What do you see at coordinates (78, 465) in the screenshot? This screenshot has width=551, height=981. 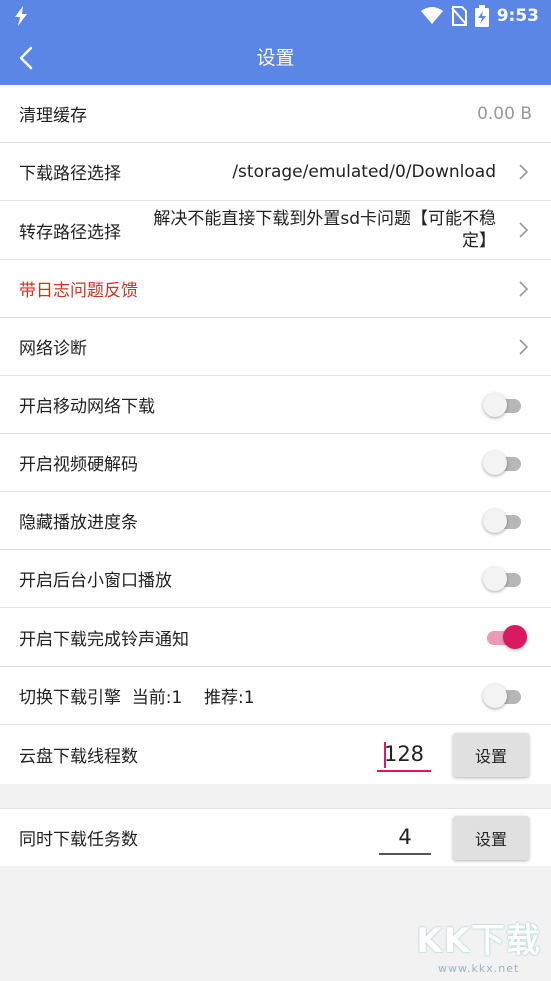 I see `hw-decode-label: 开启视频硬解码` at bounding box center [78, 465].